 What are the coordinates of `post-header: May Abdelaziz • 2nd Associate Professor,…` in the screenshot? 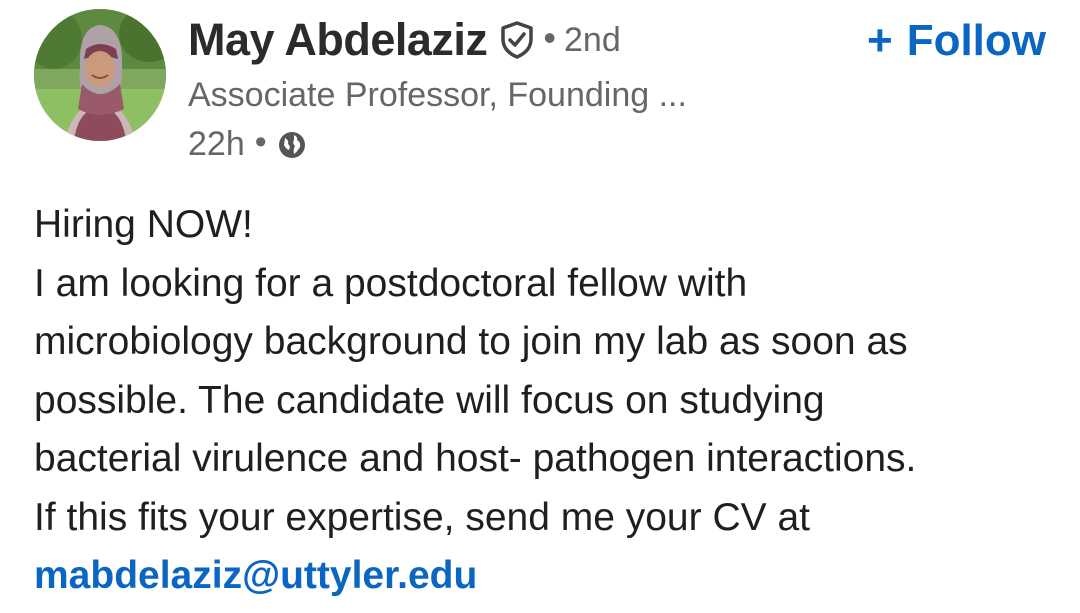 It's located at (488, 88).